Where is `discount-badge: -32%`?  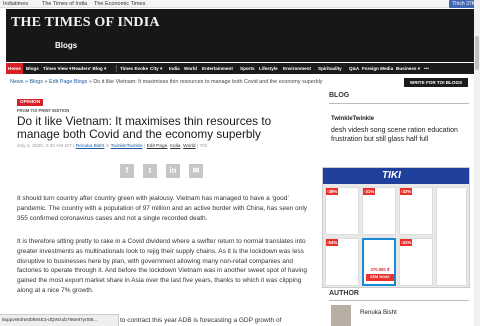 discount-badge: -32% is located at coordinates (406, 191).